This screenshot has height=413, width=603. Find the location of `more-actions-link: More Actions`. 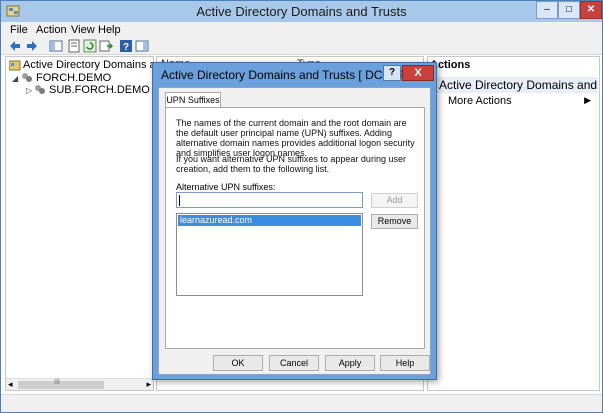

more-actions-link: More Actions is located at coordinates (480, 101).